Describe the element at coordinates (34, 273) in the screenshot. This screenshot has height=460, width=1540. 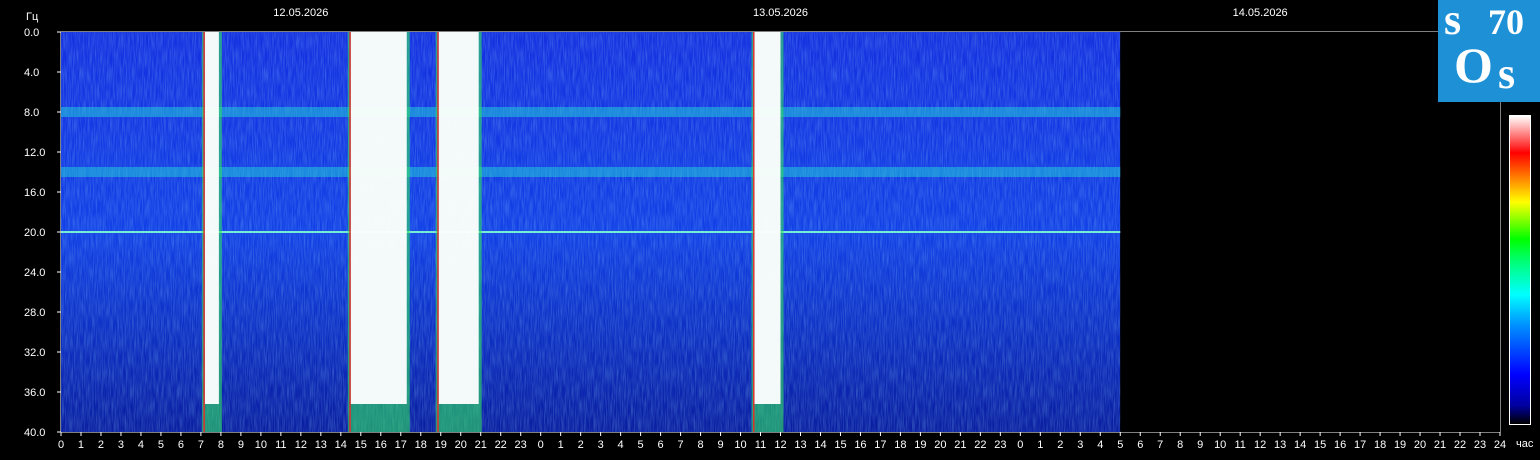
I see `y-tick-label: 24.0` at that location.